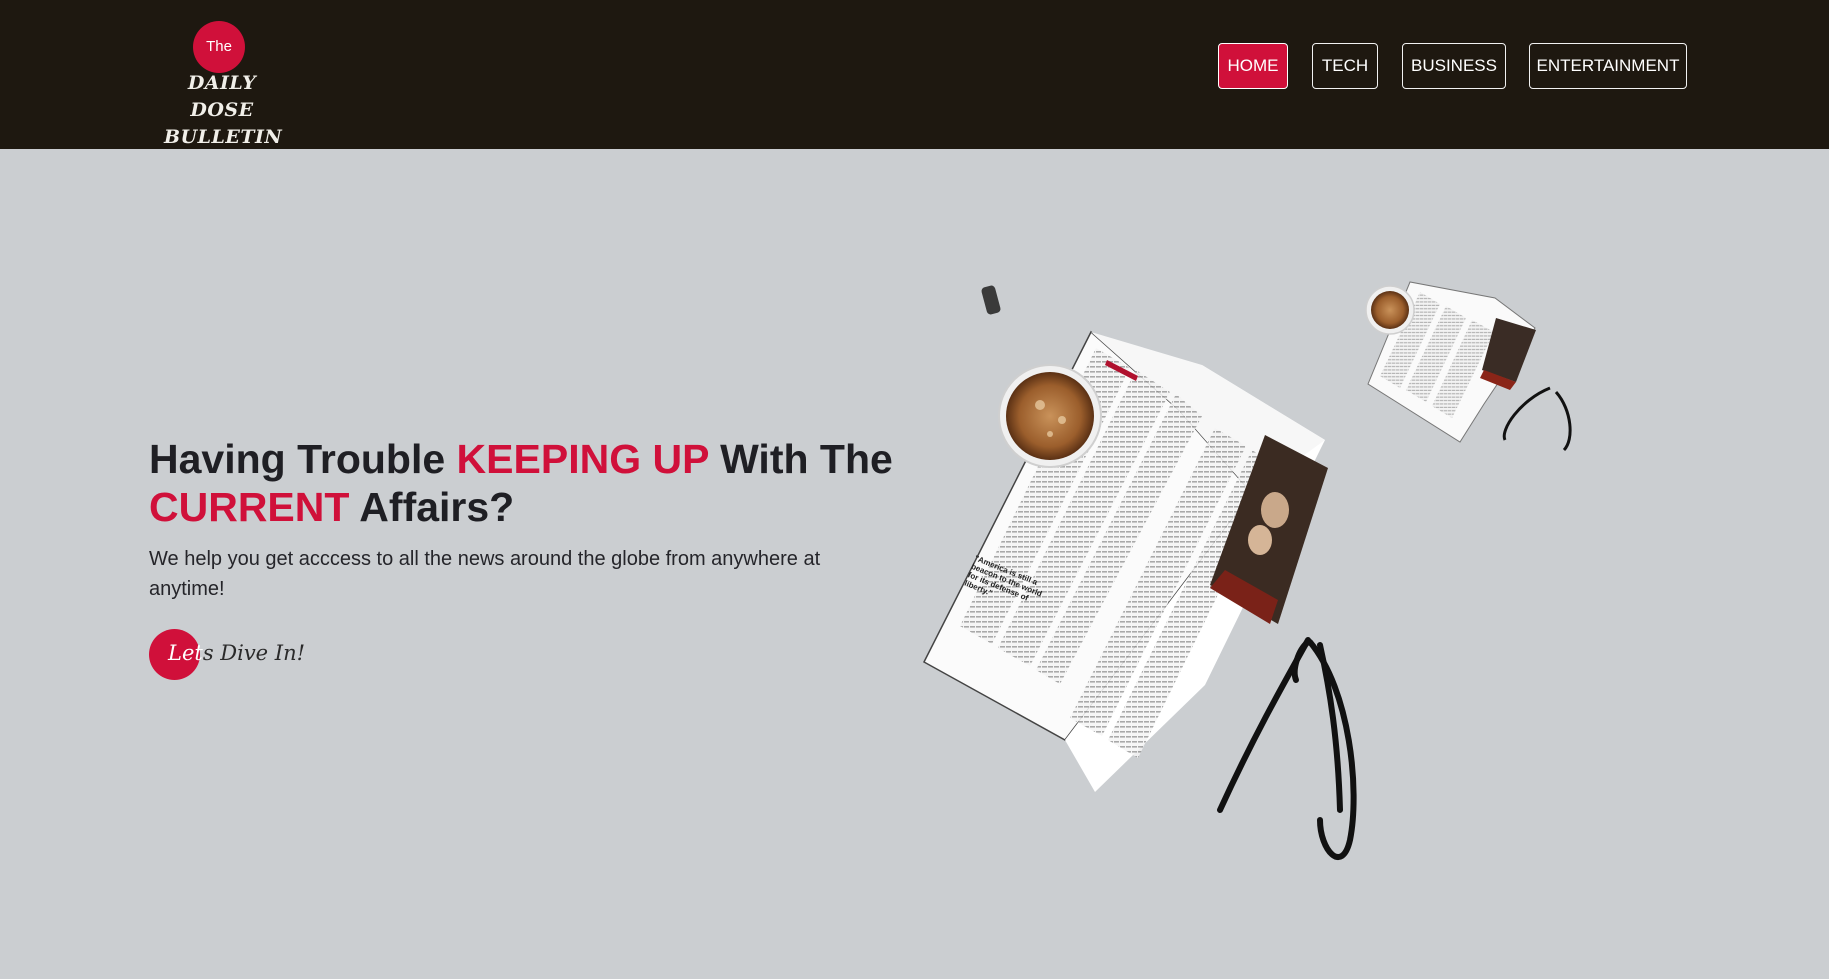 This screenshot has width=1829, height=979. I want to click on nav-entertainment-button: ENTERTAINMENT, so click(1608, 66).